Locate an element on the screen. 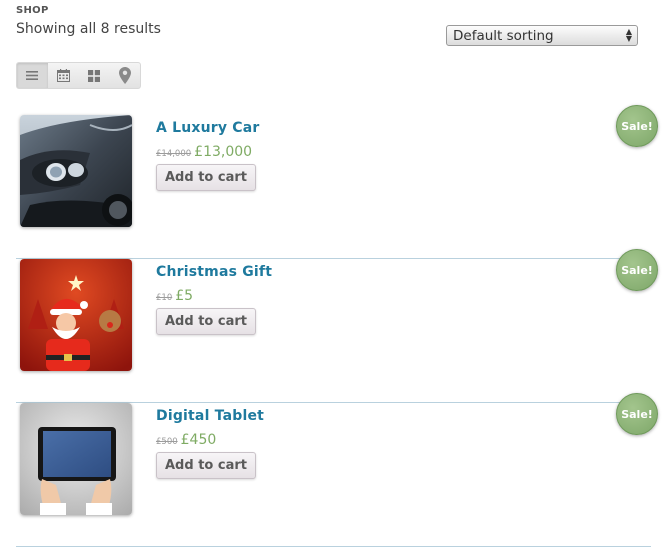 This screenshot has height=547, width=665. product-price: £10 £5 is located at coordinates (174, 294).